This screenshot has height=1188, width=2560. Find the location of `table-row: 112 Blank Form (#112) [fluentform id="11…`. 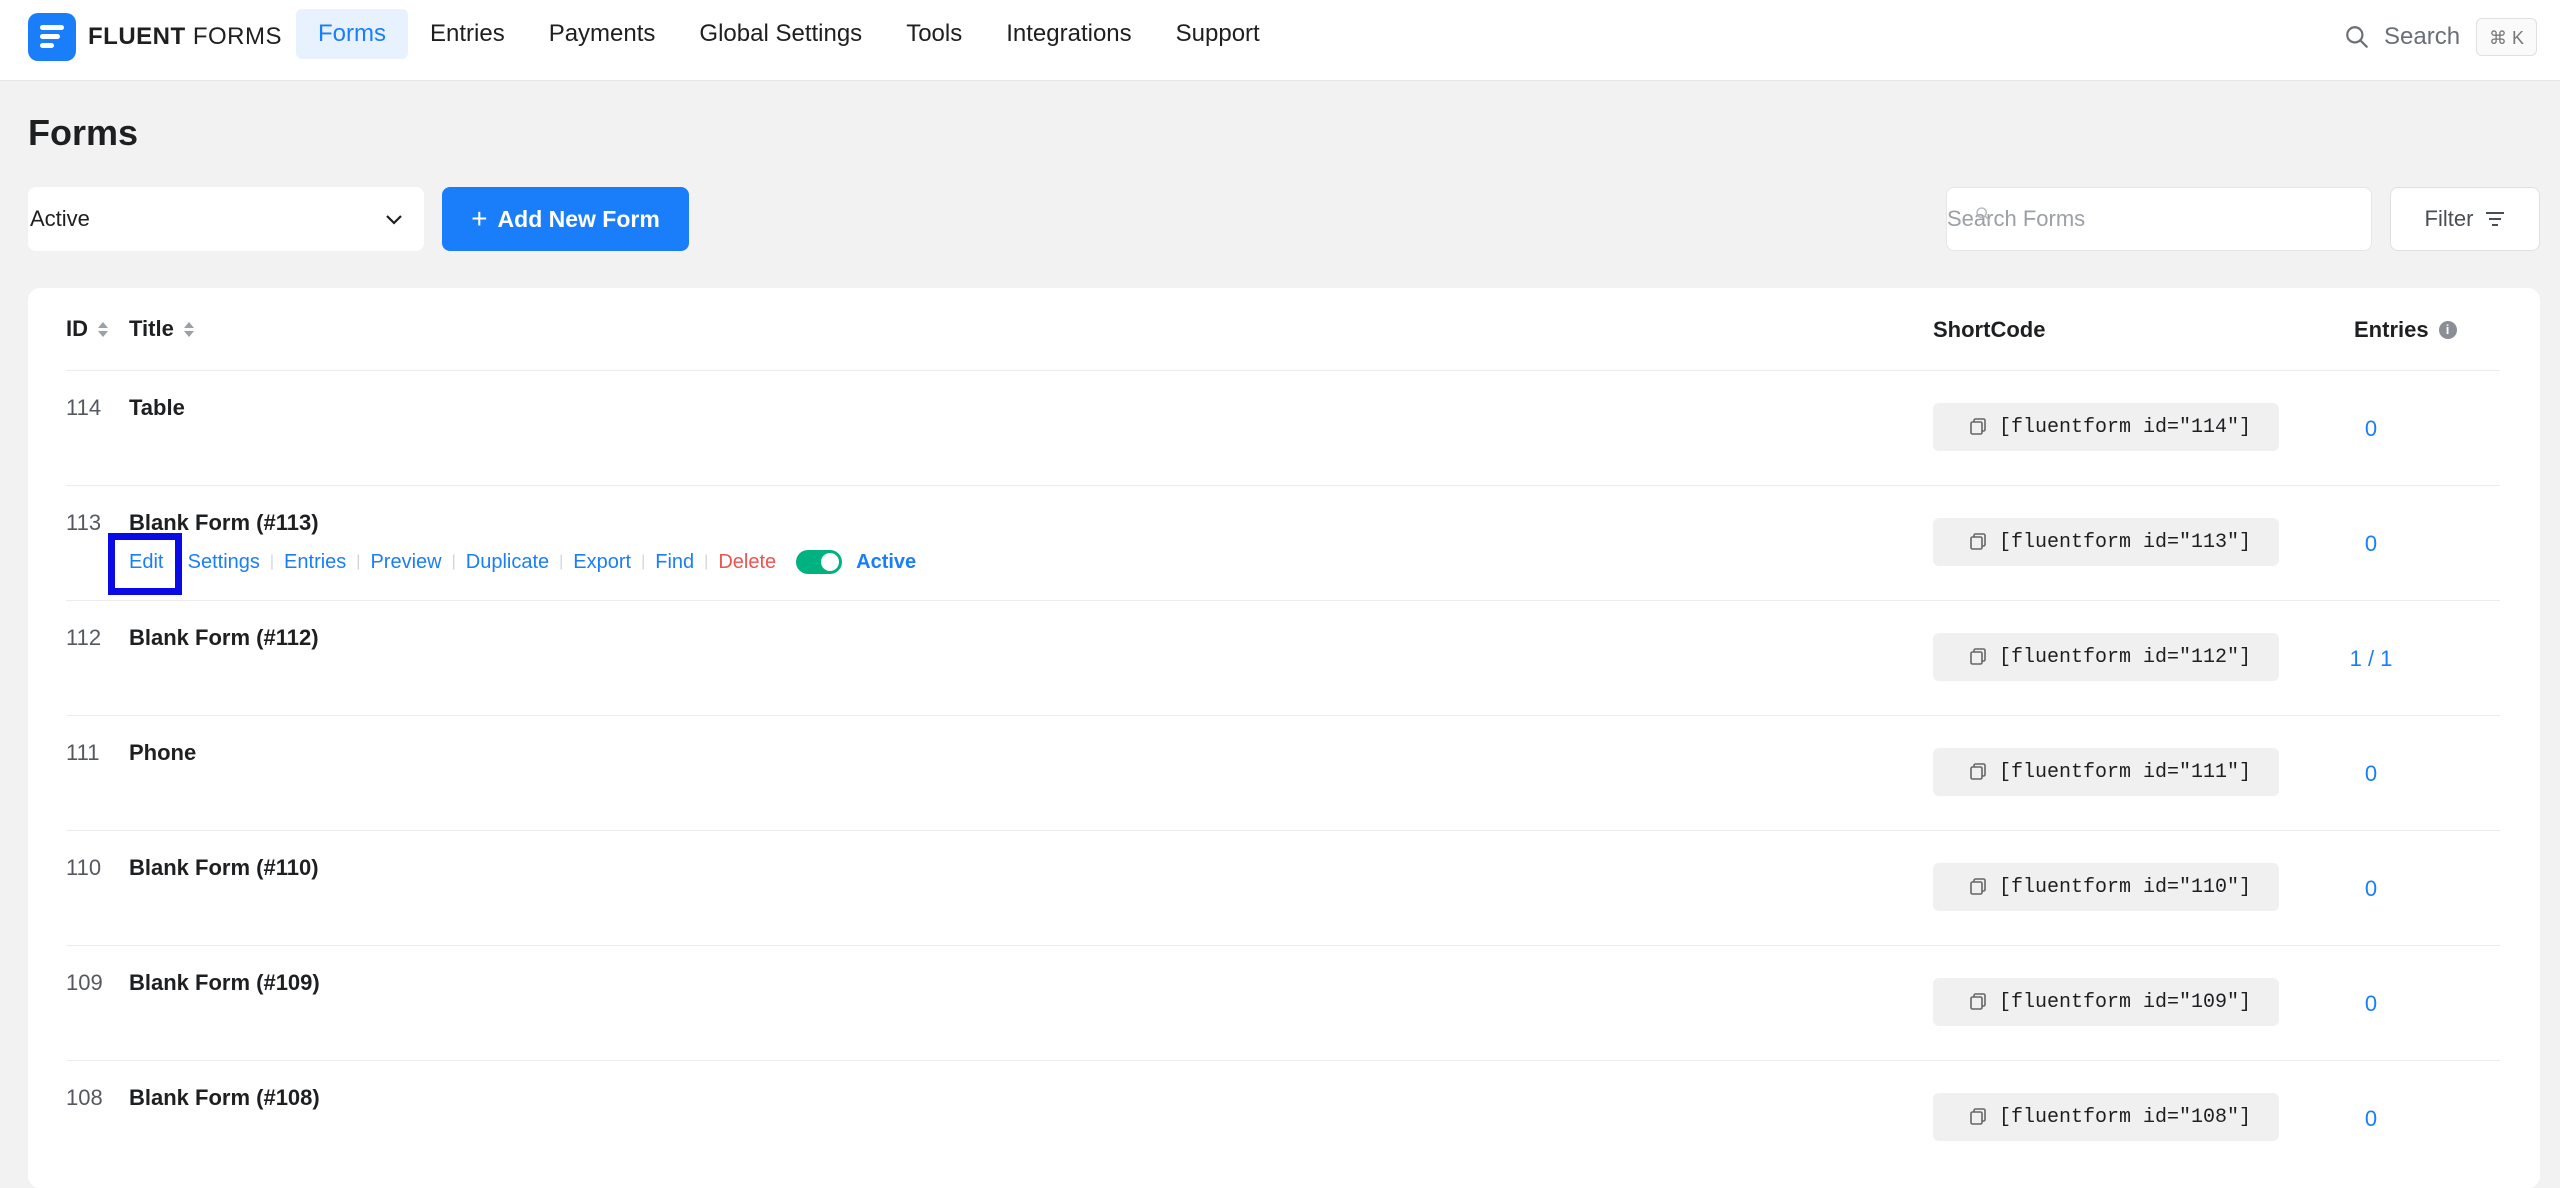

table-row: 112 Blank Form (#112) [fluentform id="11… is located at coordinates (1283, 658).